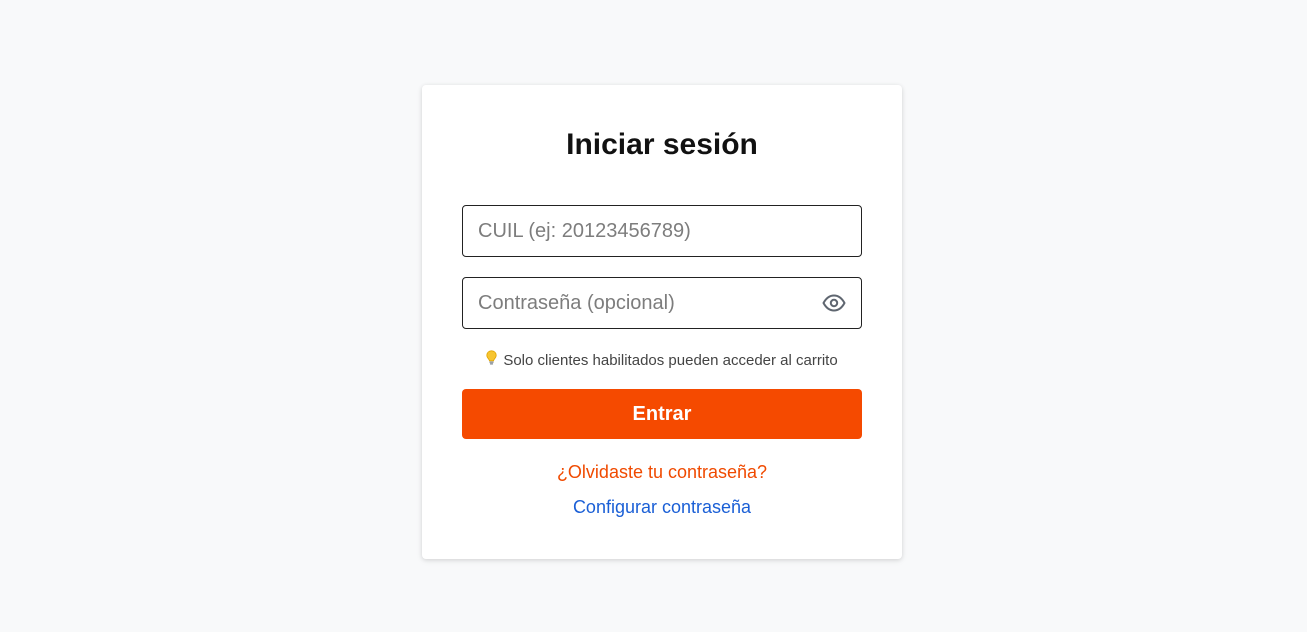 This screenshot has height=632, width=1307. Describe the element at coordinates (662, 414) in the screenshot. I see `login-button: Entrar` at that location.